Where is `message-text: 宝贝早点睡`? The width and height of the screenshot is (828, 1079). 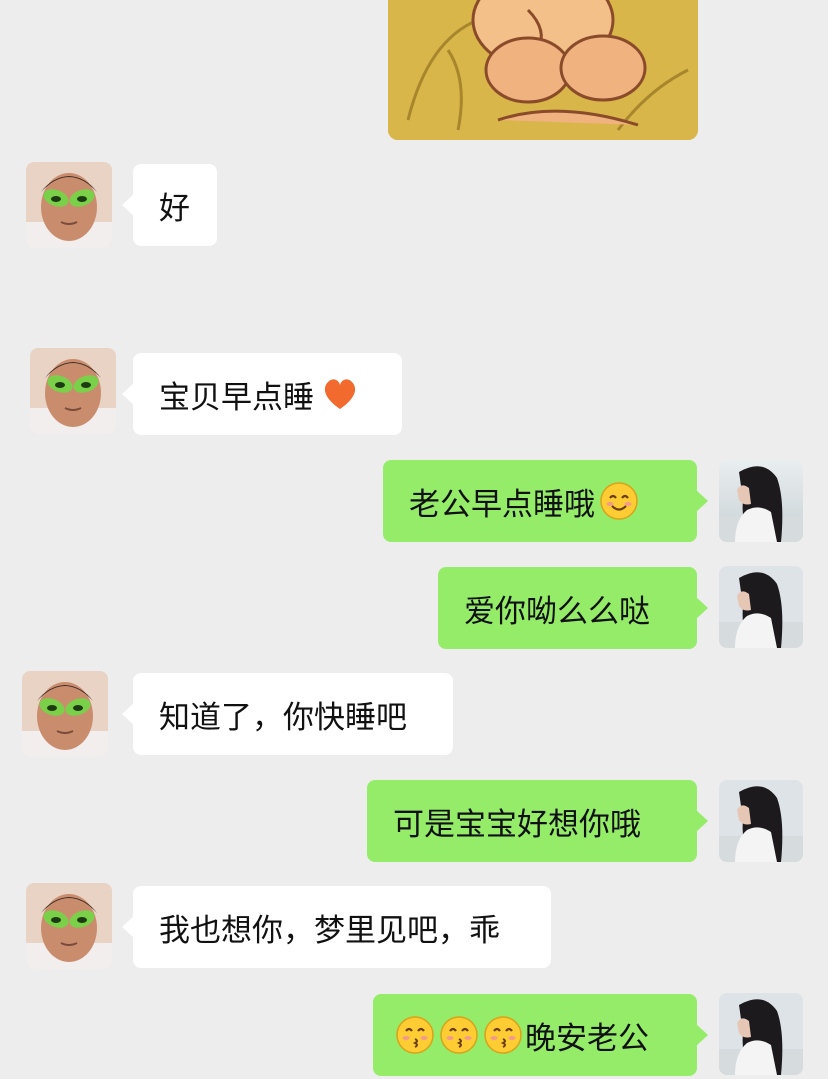
message-text: 宝贝早点睡 is located at coordinates (236, 397).